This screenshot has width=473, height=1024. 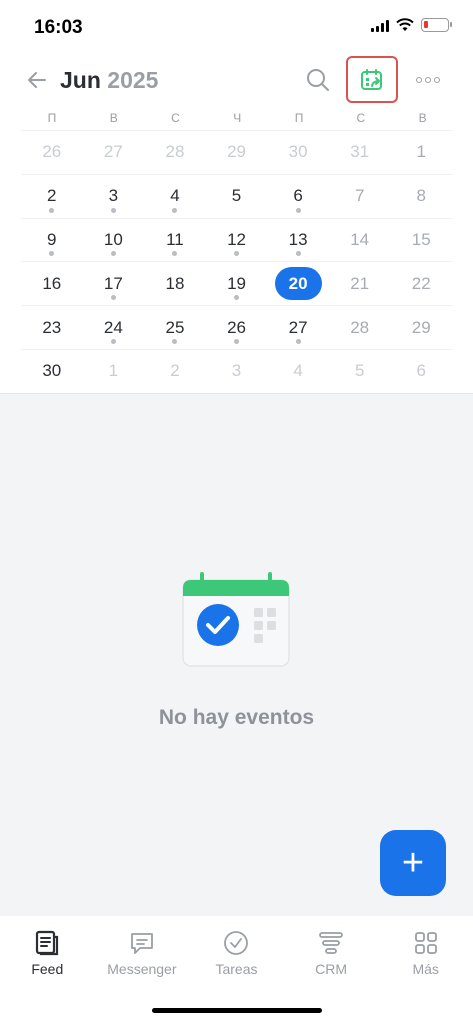 What do you see at coordinates (421, 196) in the screenshot?
I see `day-cell: 8` at bounding box center [421, 196].